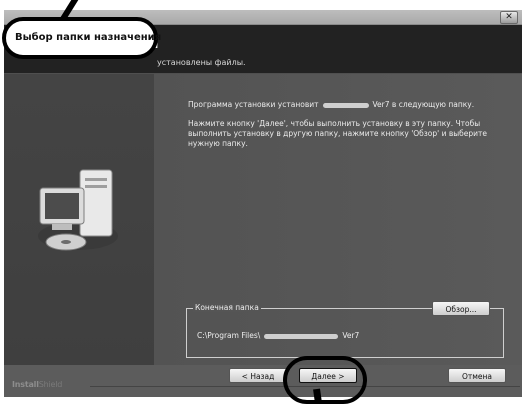 This screenshot has height=404, width=522. What do you see at coordinates (229, 335) in the screenshot?
I see `path-prefix: C:\Program Files\` at bounding box center [229, 335].